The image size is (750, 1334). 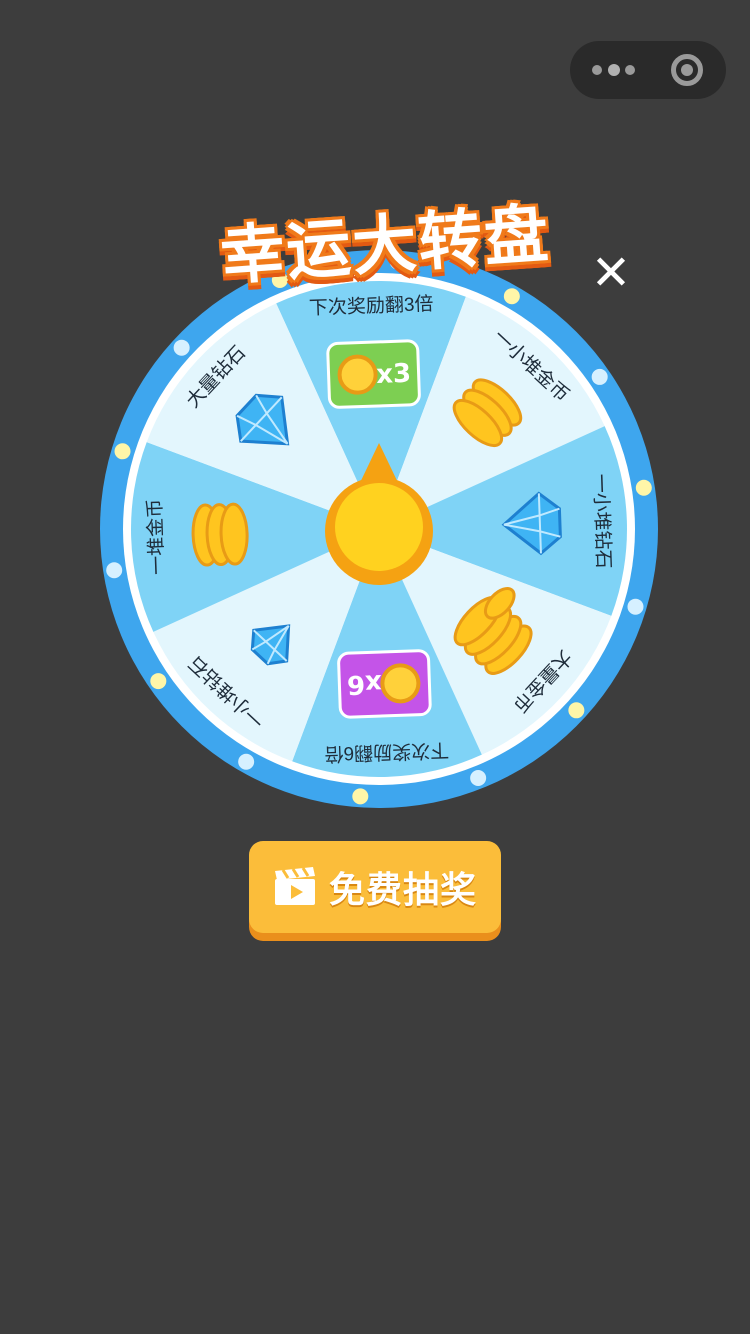 I want to click on free-draw-button: 免费抽奖, so click(x=375, y=887).